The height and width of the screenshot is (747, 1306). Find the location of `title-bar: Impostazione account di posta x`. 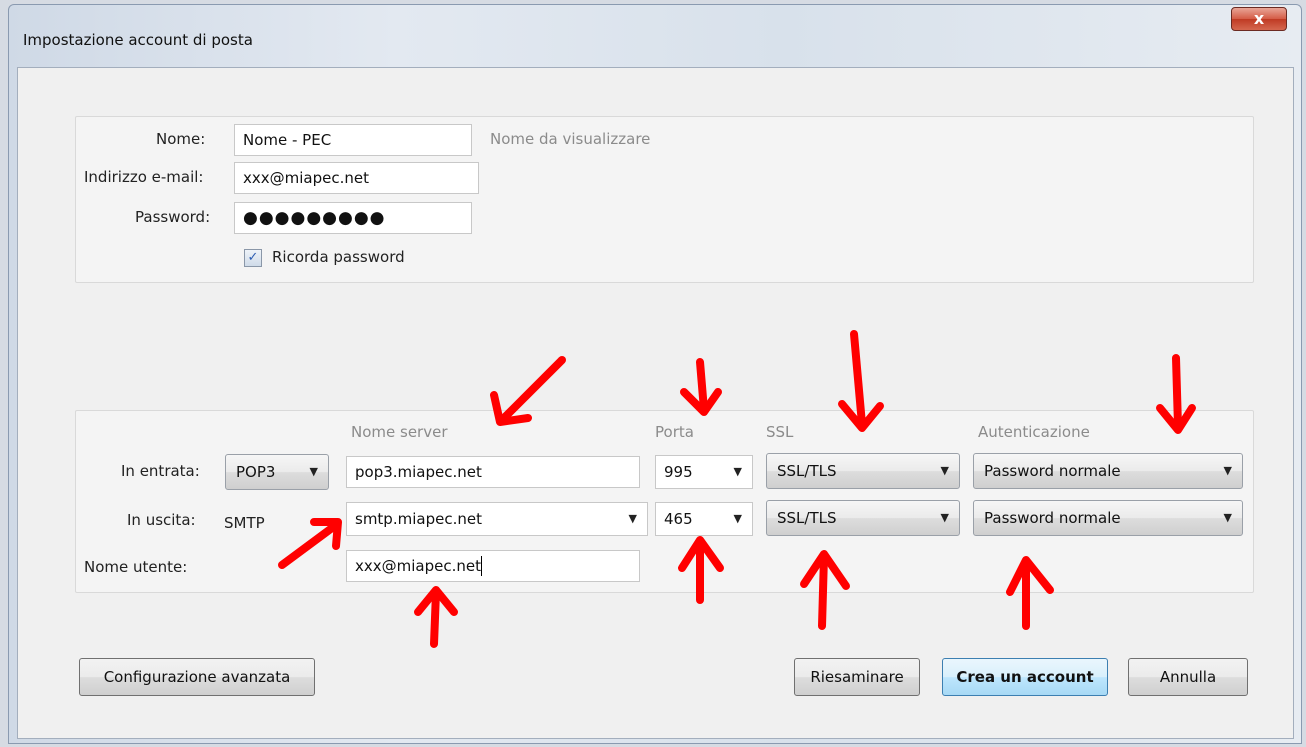

title-bar: Impostazione account di posta x is located at coordinates (655, 36).